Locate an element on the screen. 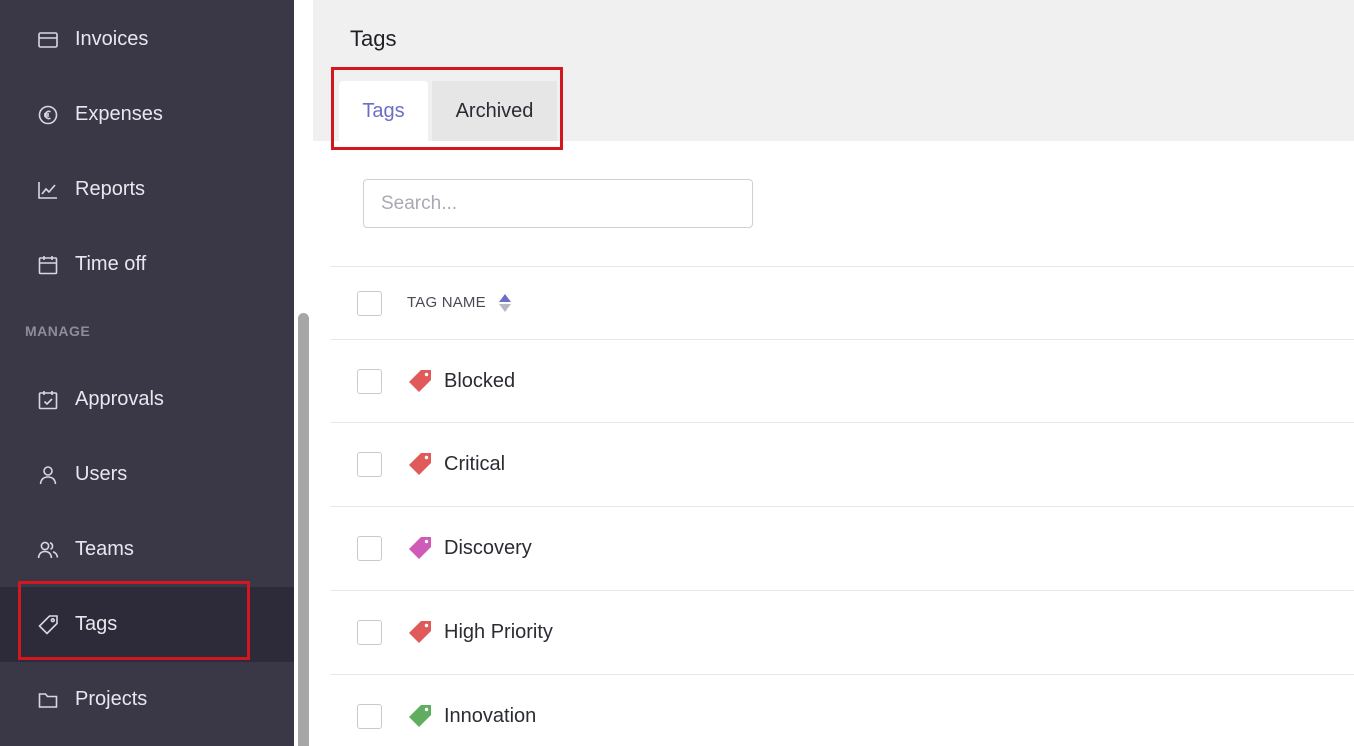 This screenshot has width=1354, height=746. tag-name: Innovation is located at coordinates (490, 716).